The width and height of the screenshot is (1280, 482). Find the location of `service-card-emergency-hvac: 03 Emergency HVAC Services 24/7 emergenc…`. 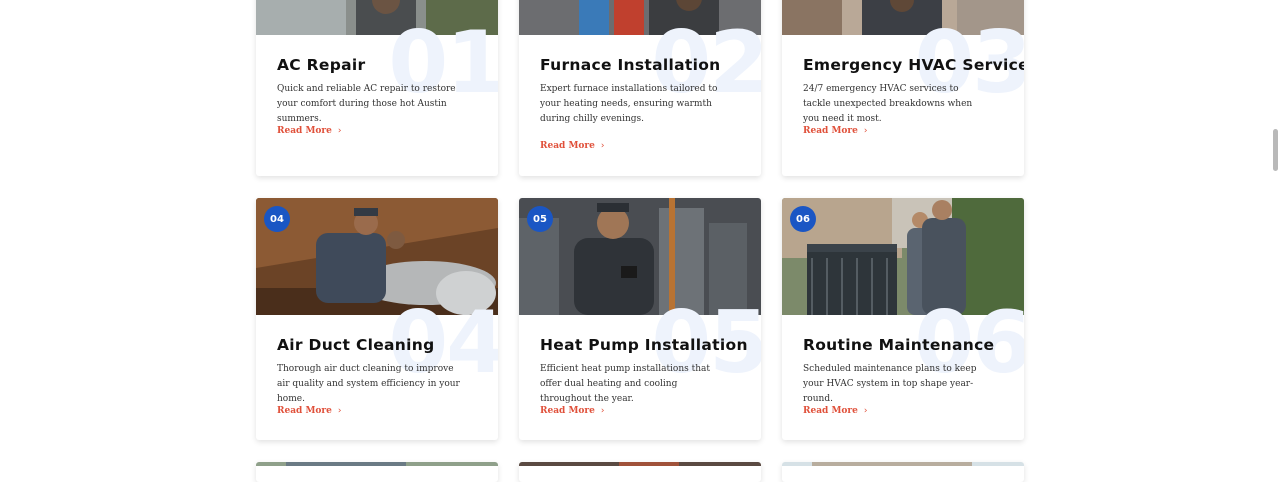

service-card-emergency-hvac: 03 Emergency HVAC Services 24/7 emergenc… is located at coordinates (903, 88).